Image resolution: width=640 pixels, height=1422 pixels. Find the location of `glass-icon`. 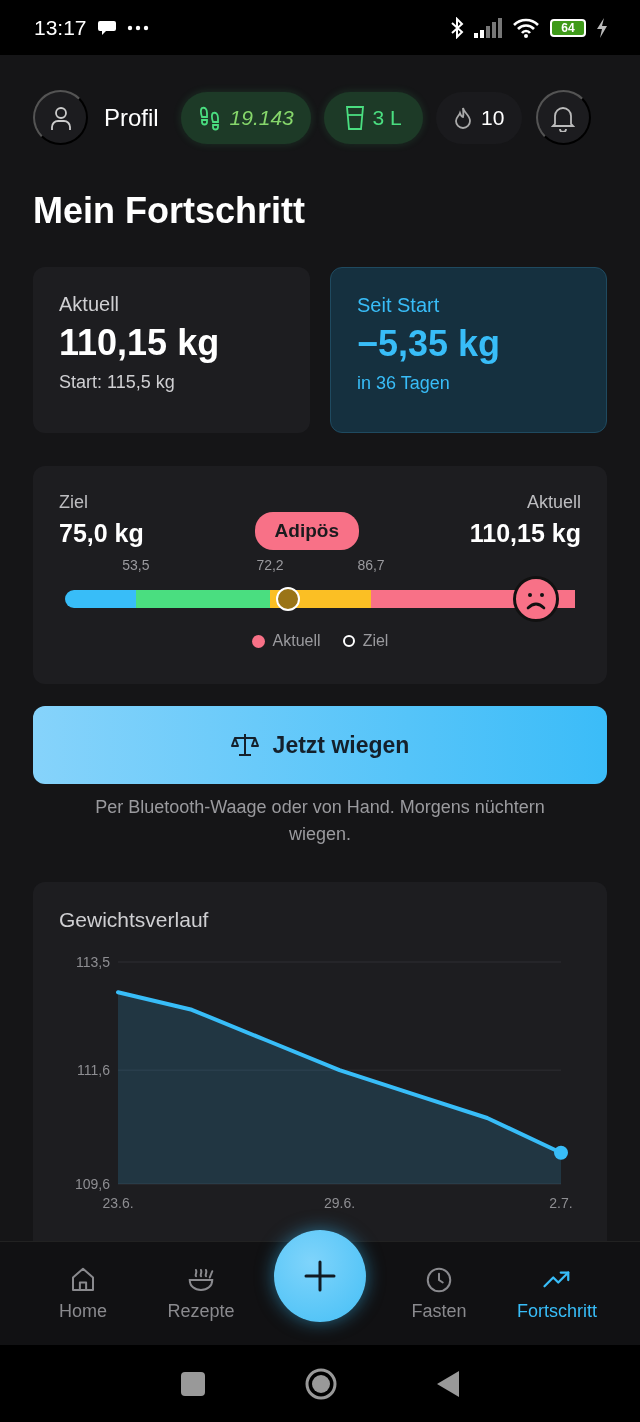

glass-icon is located at coordinates (354, 117).